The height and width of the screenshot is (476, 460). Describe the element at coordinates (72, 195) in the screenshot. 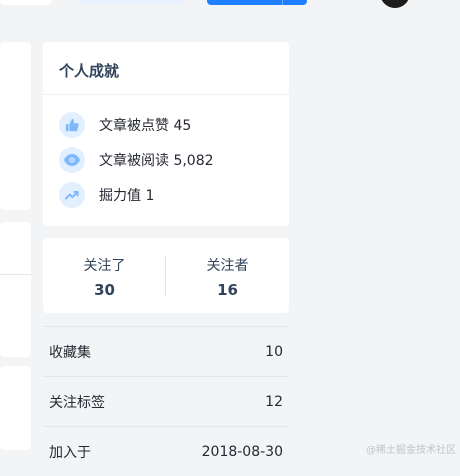

I see `trending-up-icon` at that location.